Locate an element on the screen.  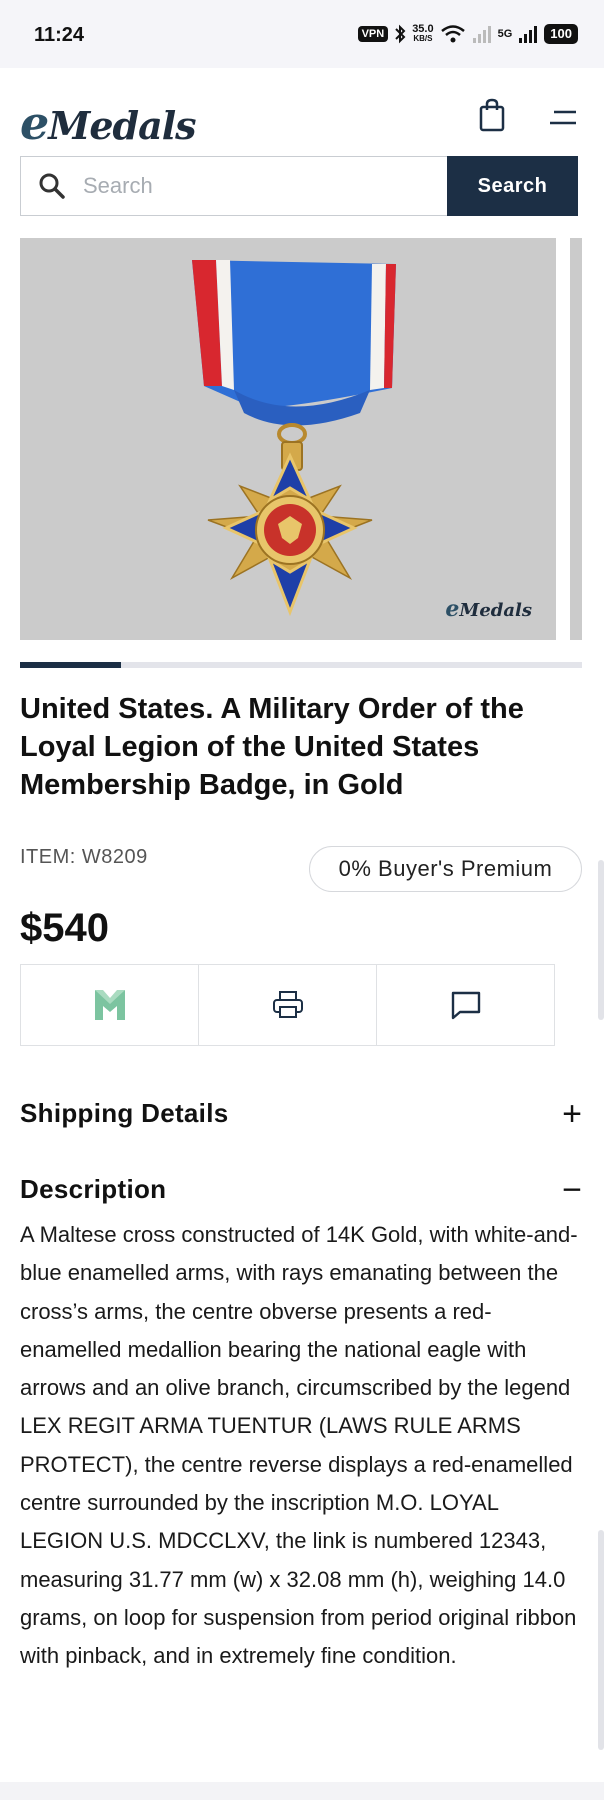
expand-icon: + is located at coordinates (572, 1114).